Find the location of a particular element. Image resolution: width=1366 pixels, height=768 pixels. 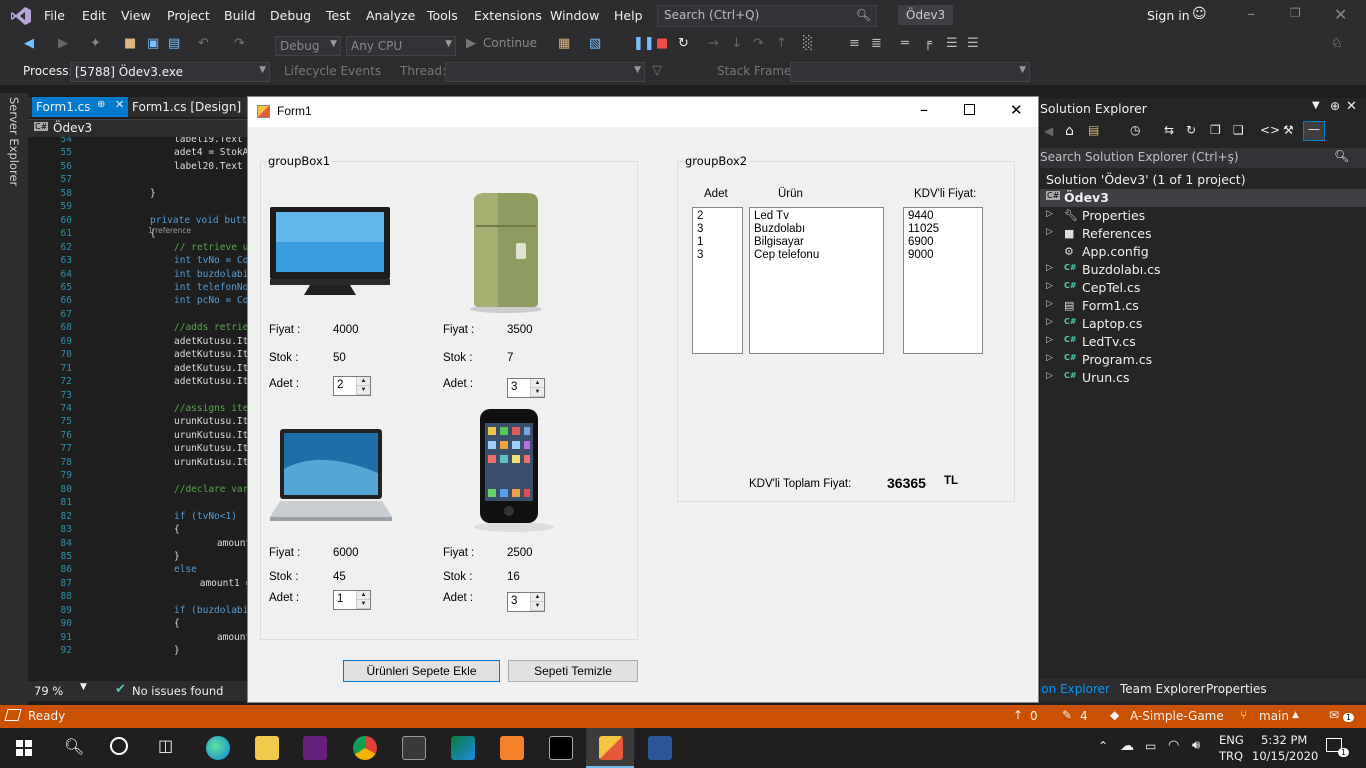

format-icon: ☰ is located at coordinates (952, 43).